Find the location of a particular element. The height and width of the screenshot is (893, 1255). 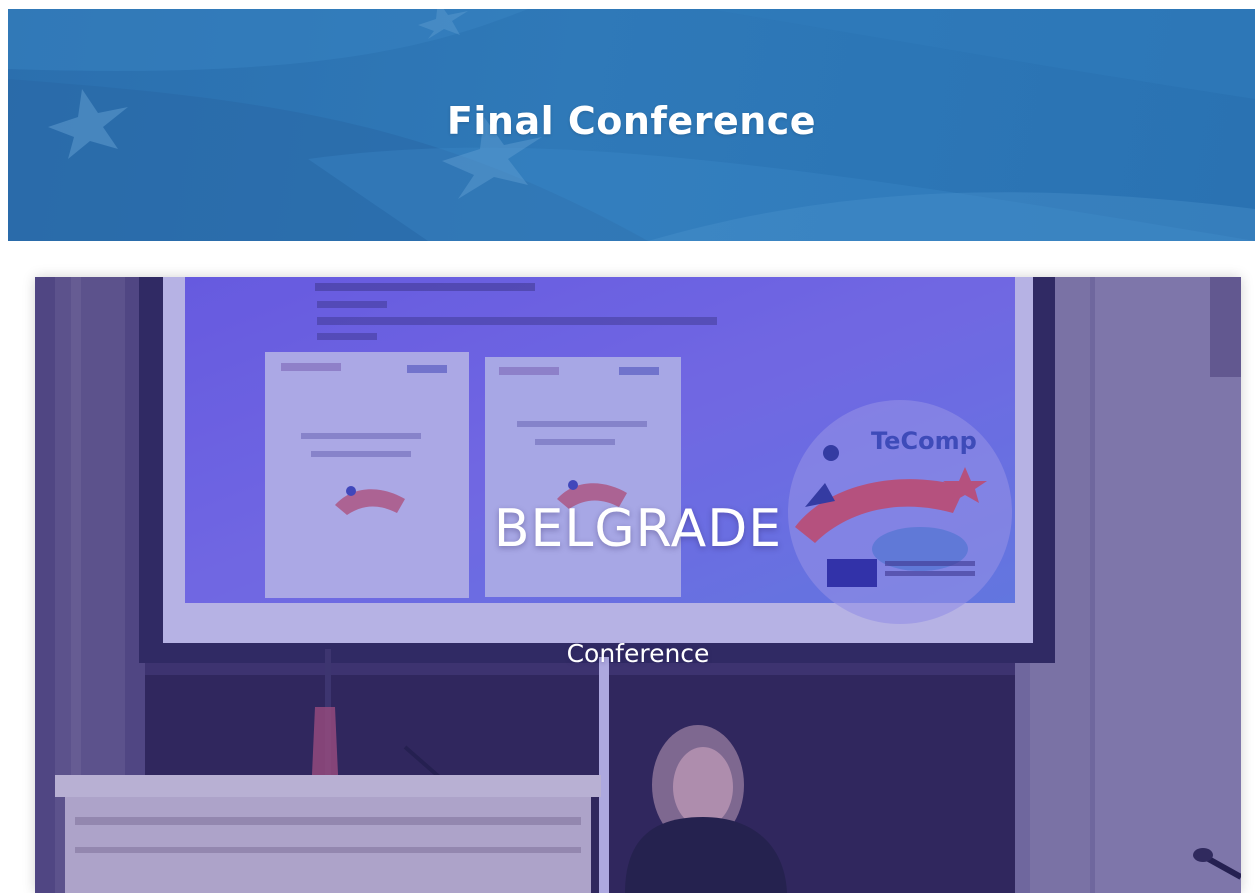

event-category: Conference is located at coordinates (638, 653).